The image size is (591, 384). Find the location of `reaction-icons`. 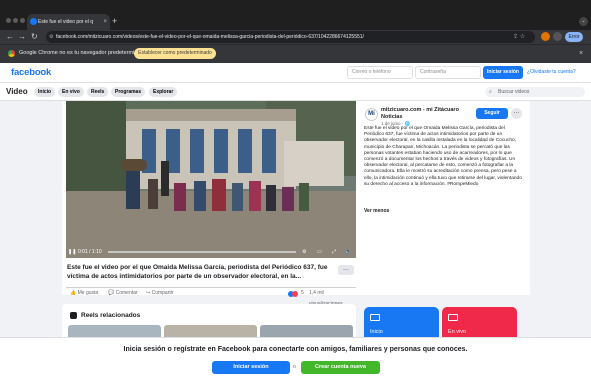

reaction-icons is located at coordinates (294, 294).